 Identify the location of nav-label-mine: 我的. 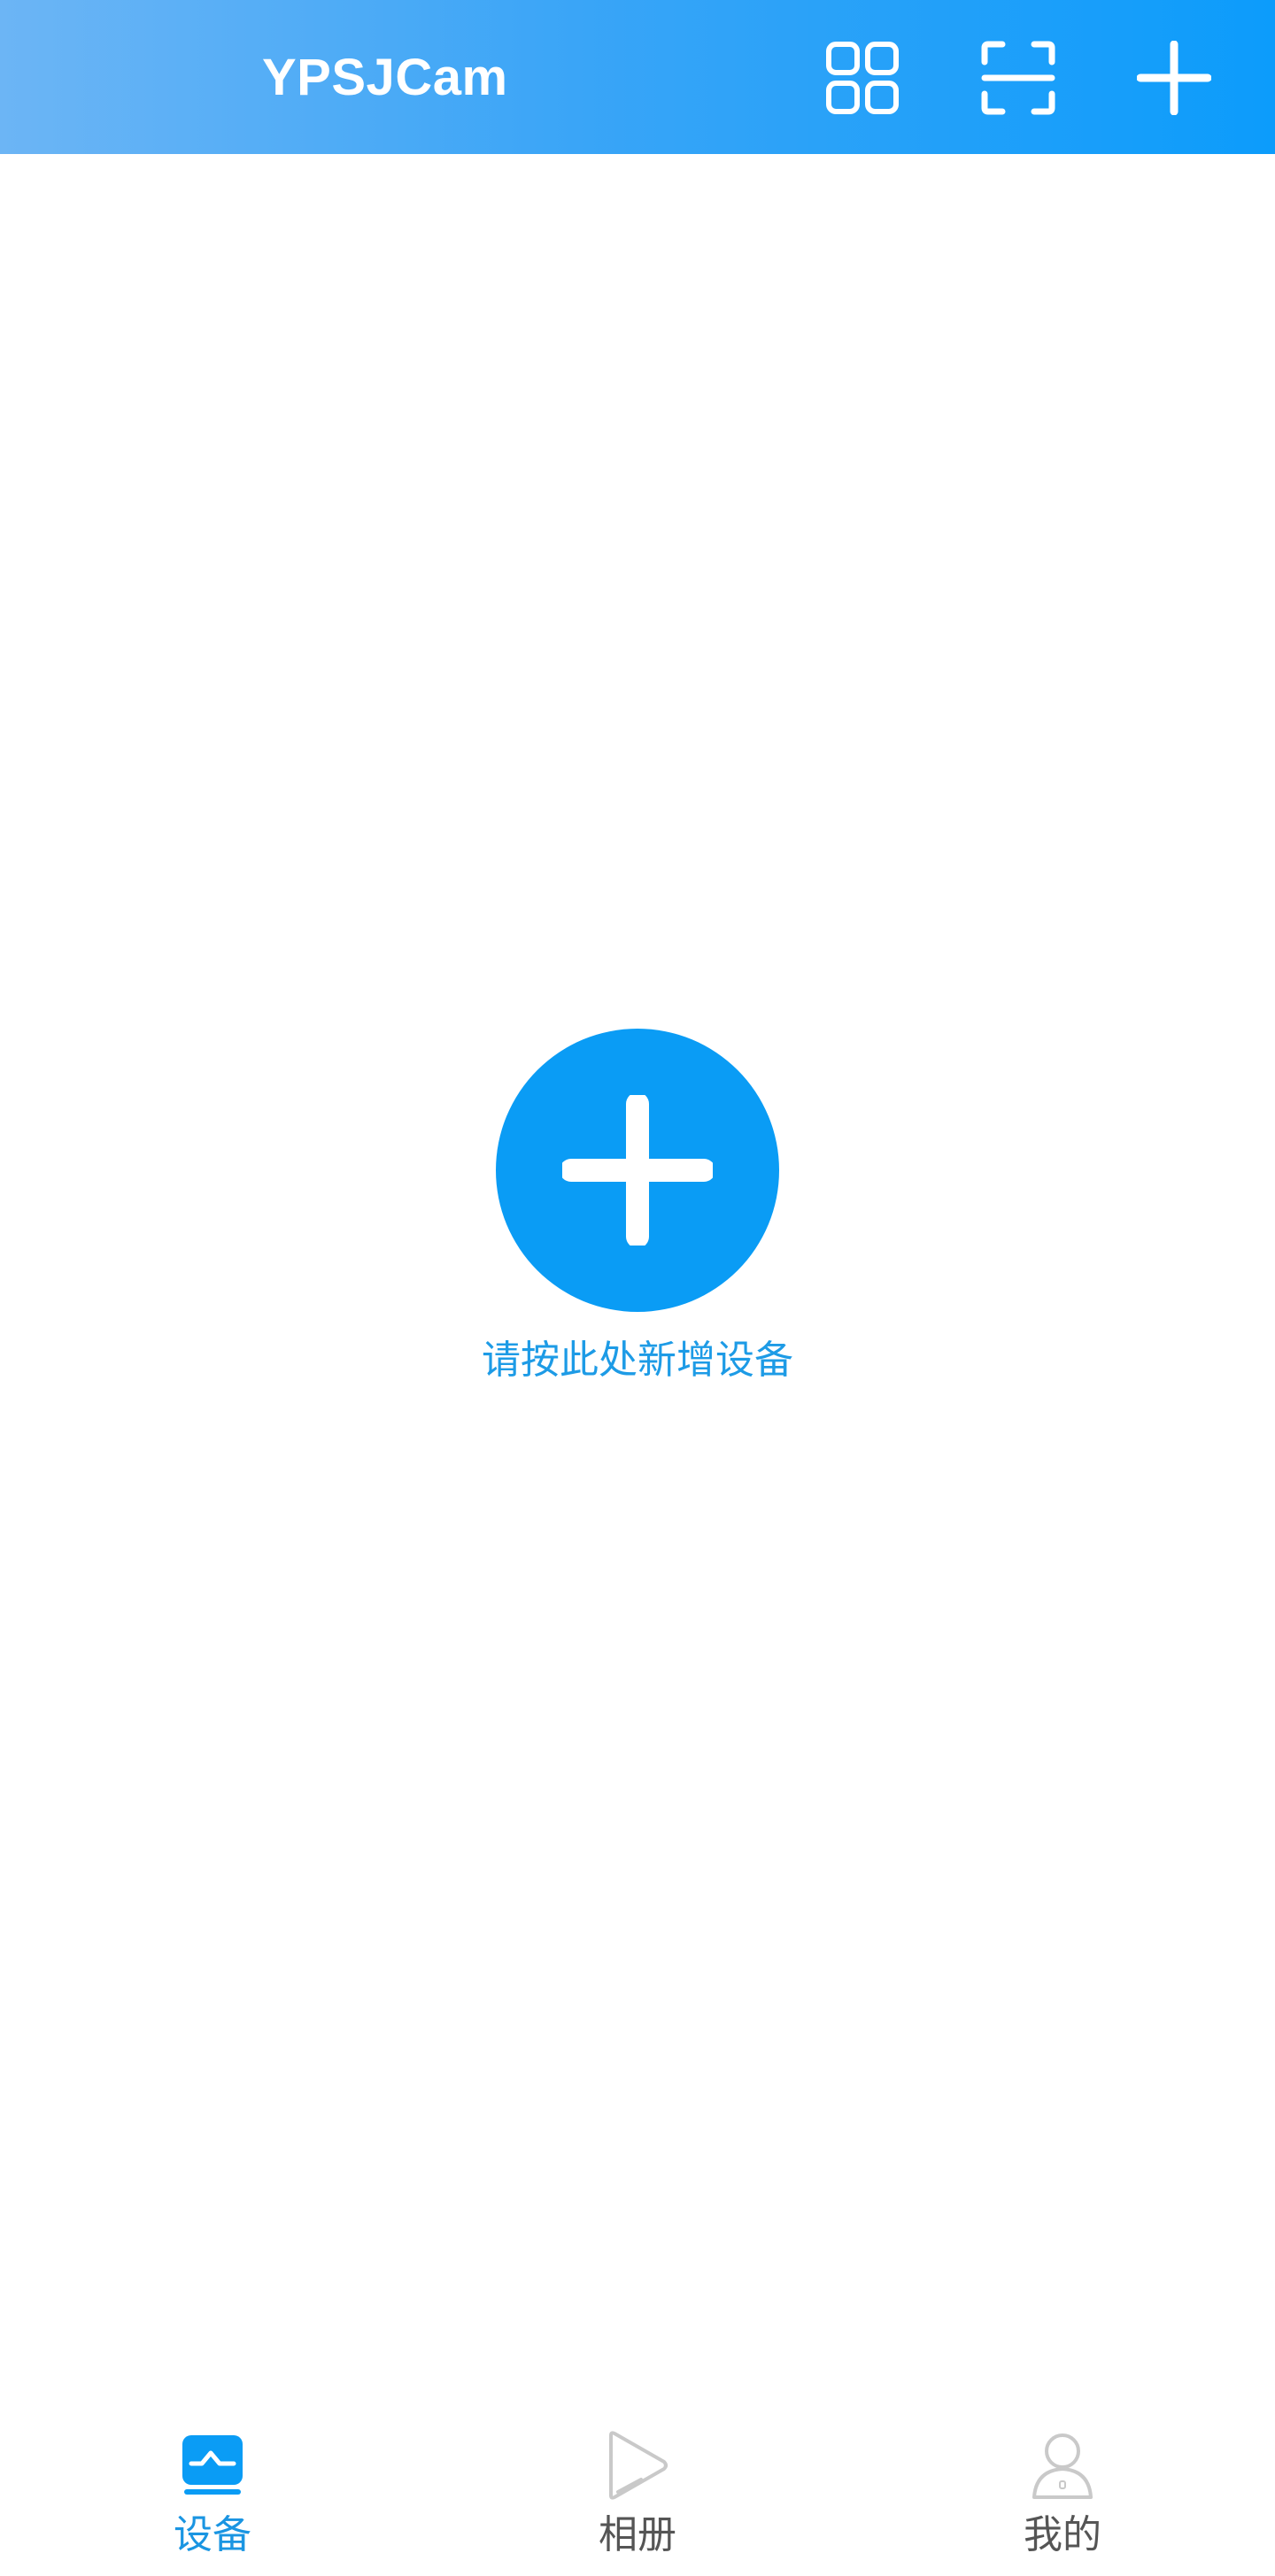
(1062, 2534).